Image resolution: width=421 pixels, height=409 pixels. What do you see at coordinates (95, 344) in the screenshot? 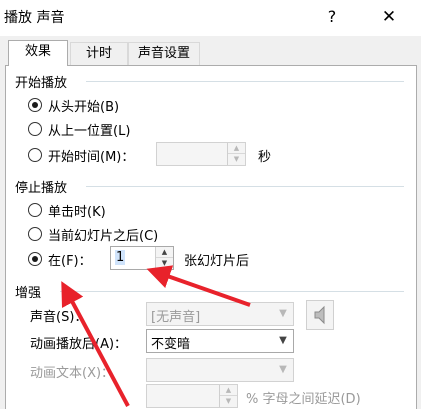
I see `arrow-to-enhance` at bounding box center [95, 344].